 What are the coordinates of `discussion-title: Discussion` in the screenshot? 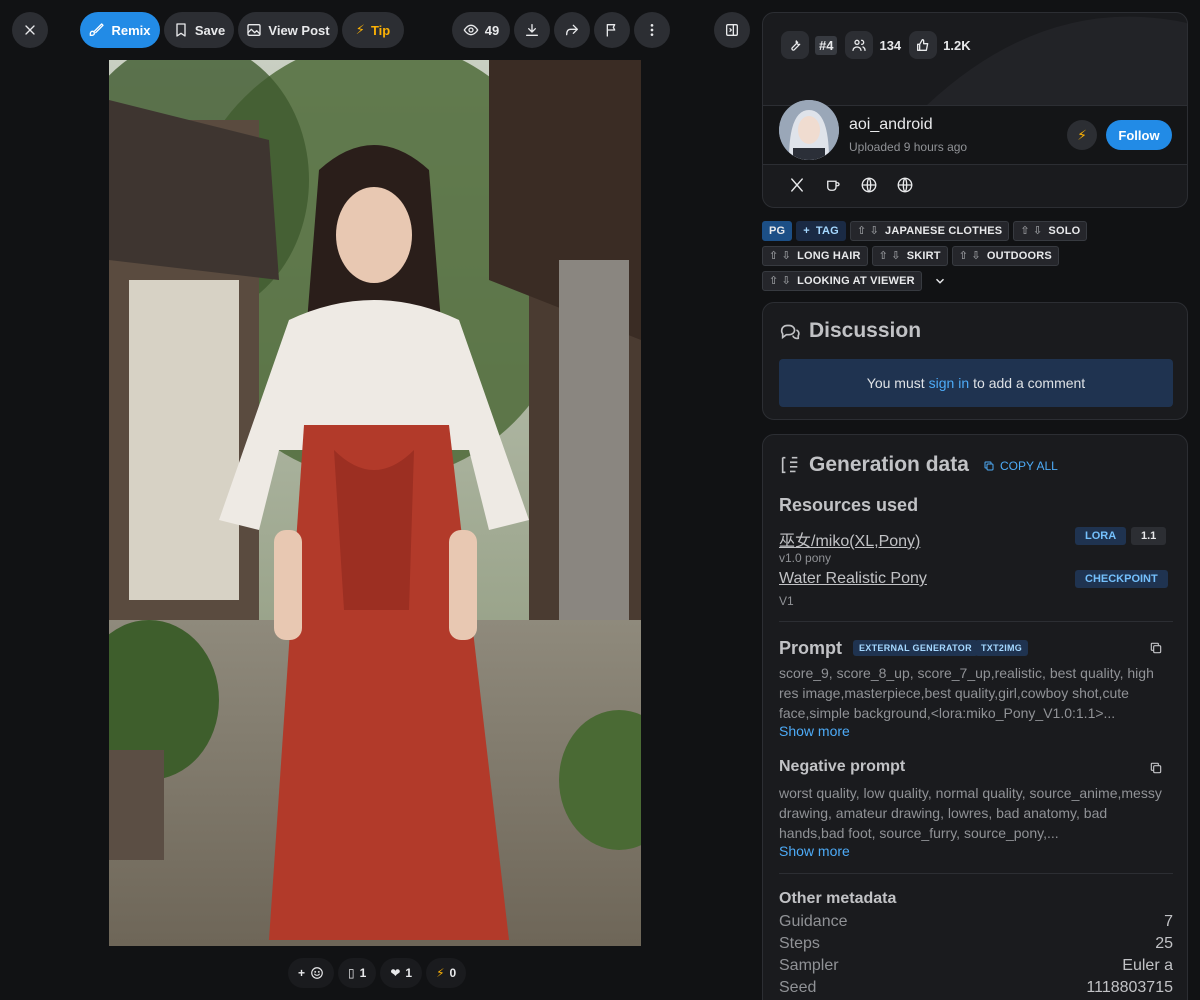 It's located at (850, 331).